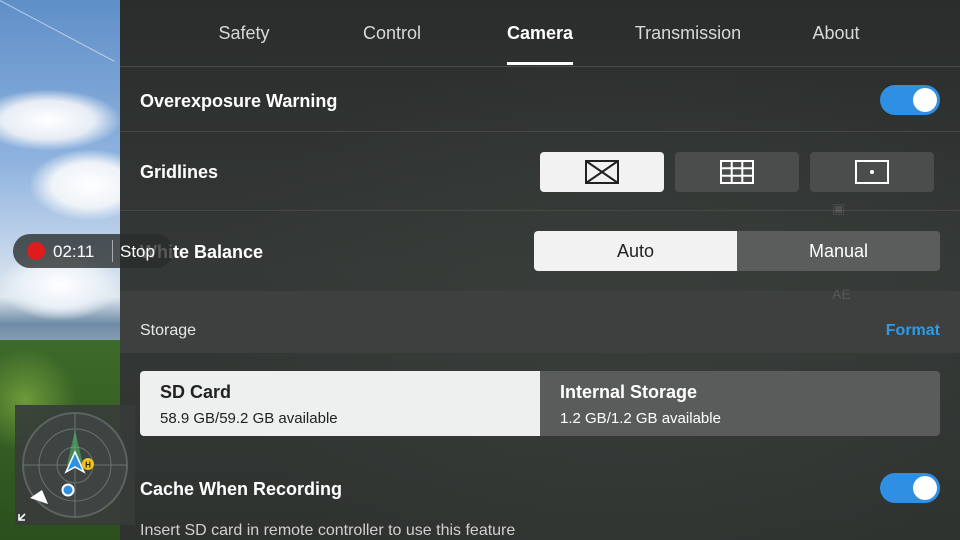  I want to click on svg-text: H, so click(88, 465).